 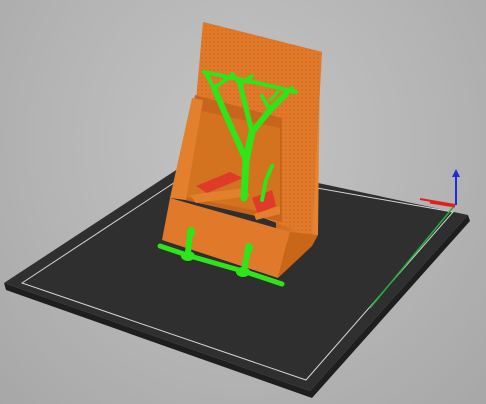 What do you see at coordinates (191, 232) in the screenshot?
I see `support-knob-left` at bounding box center [191, 232].